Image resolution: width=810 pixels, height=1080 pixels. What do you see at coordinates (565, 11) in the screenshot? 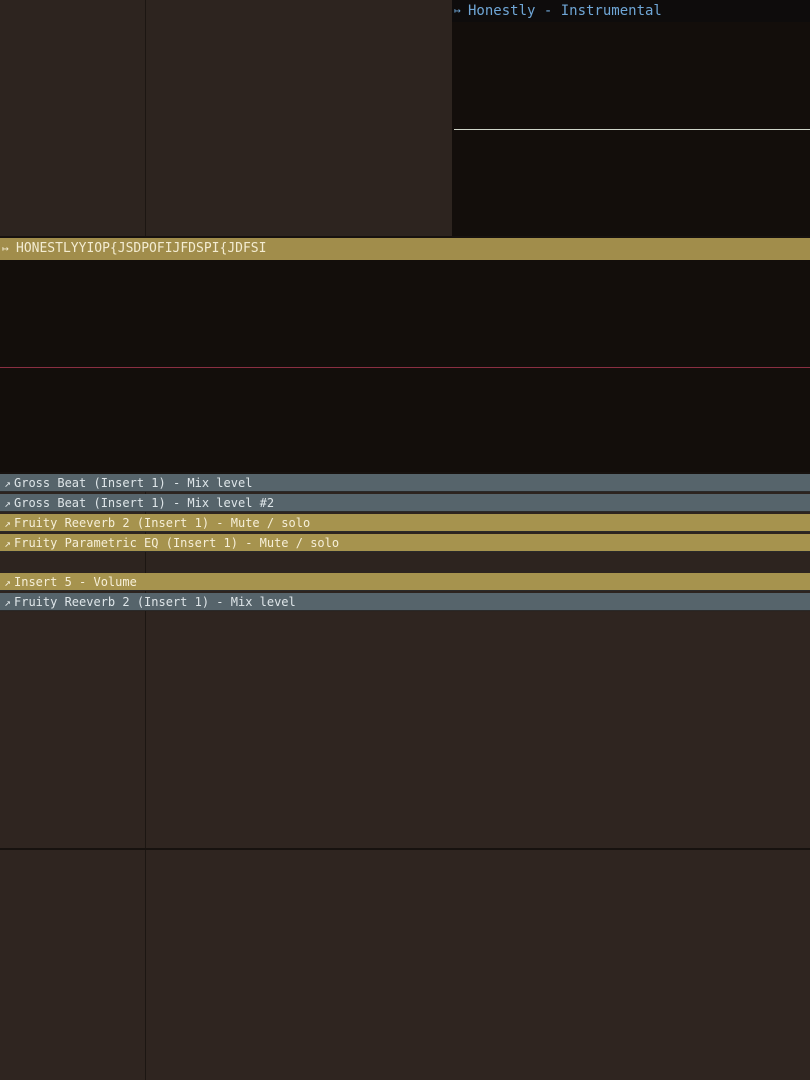
I see `audio-clip-title: Honestly - Instrumental` at bounding box center [565, 11].